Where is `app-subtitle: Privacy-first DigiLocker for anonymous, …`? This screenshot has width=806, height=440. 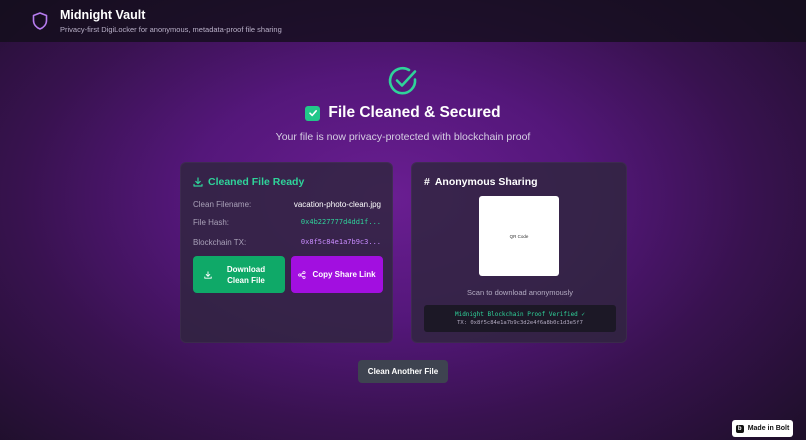 app-subtitle: Privacy-first DigiLocker for anonymous, … is located at coordinates (171, 29).